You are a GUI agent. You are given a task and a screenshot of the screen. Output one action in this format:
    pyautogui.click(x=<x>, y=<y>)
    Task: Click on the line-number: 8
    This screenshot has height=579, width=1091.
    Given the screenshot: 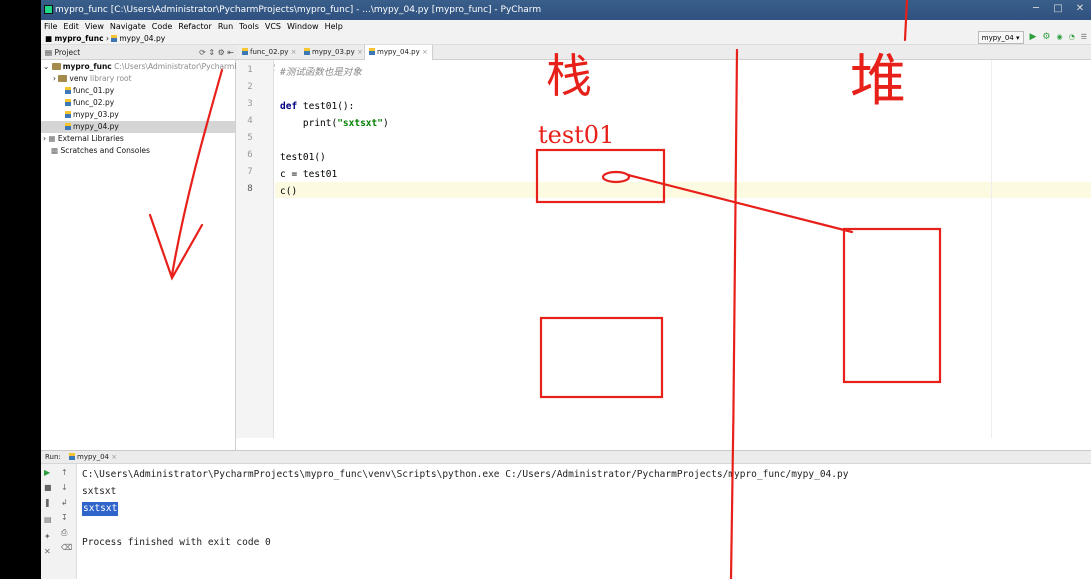 What is the action you would take?
    pyautogui.click(x=250, y=189)
    